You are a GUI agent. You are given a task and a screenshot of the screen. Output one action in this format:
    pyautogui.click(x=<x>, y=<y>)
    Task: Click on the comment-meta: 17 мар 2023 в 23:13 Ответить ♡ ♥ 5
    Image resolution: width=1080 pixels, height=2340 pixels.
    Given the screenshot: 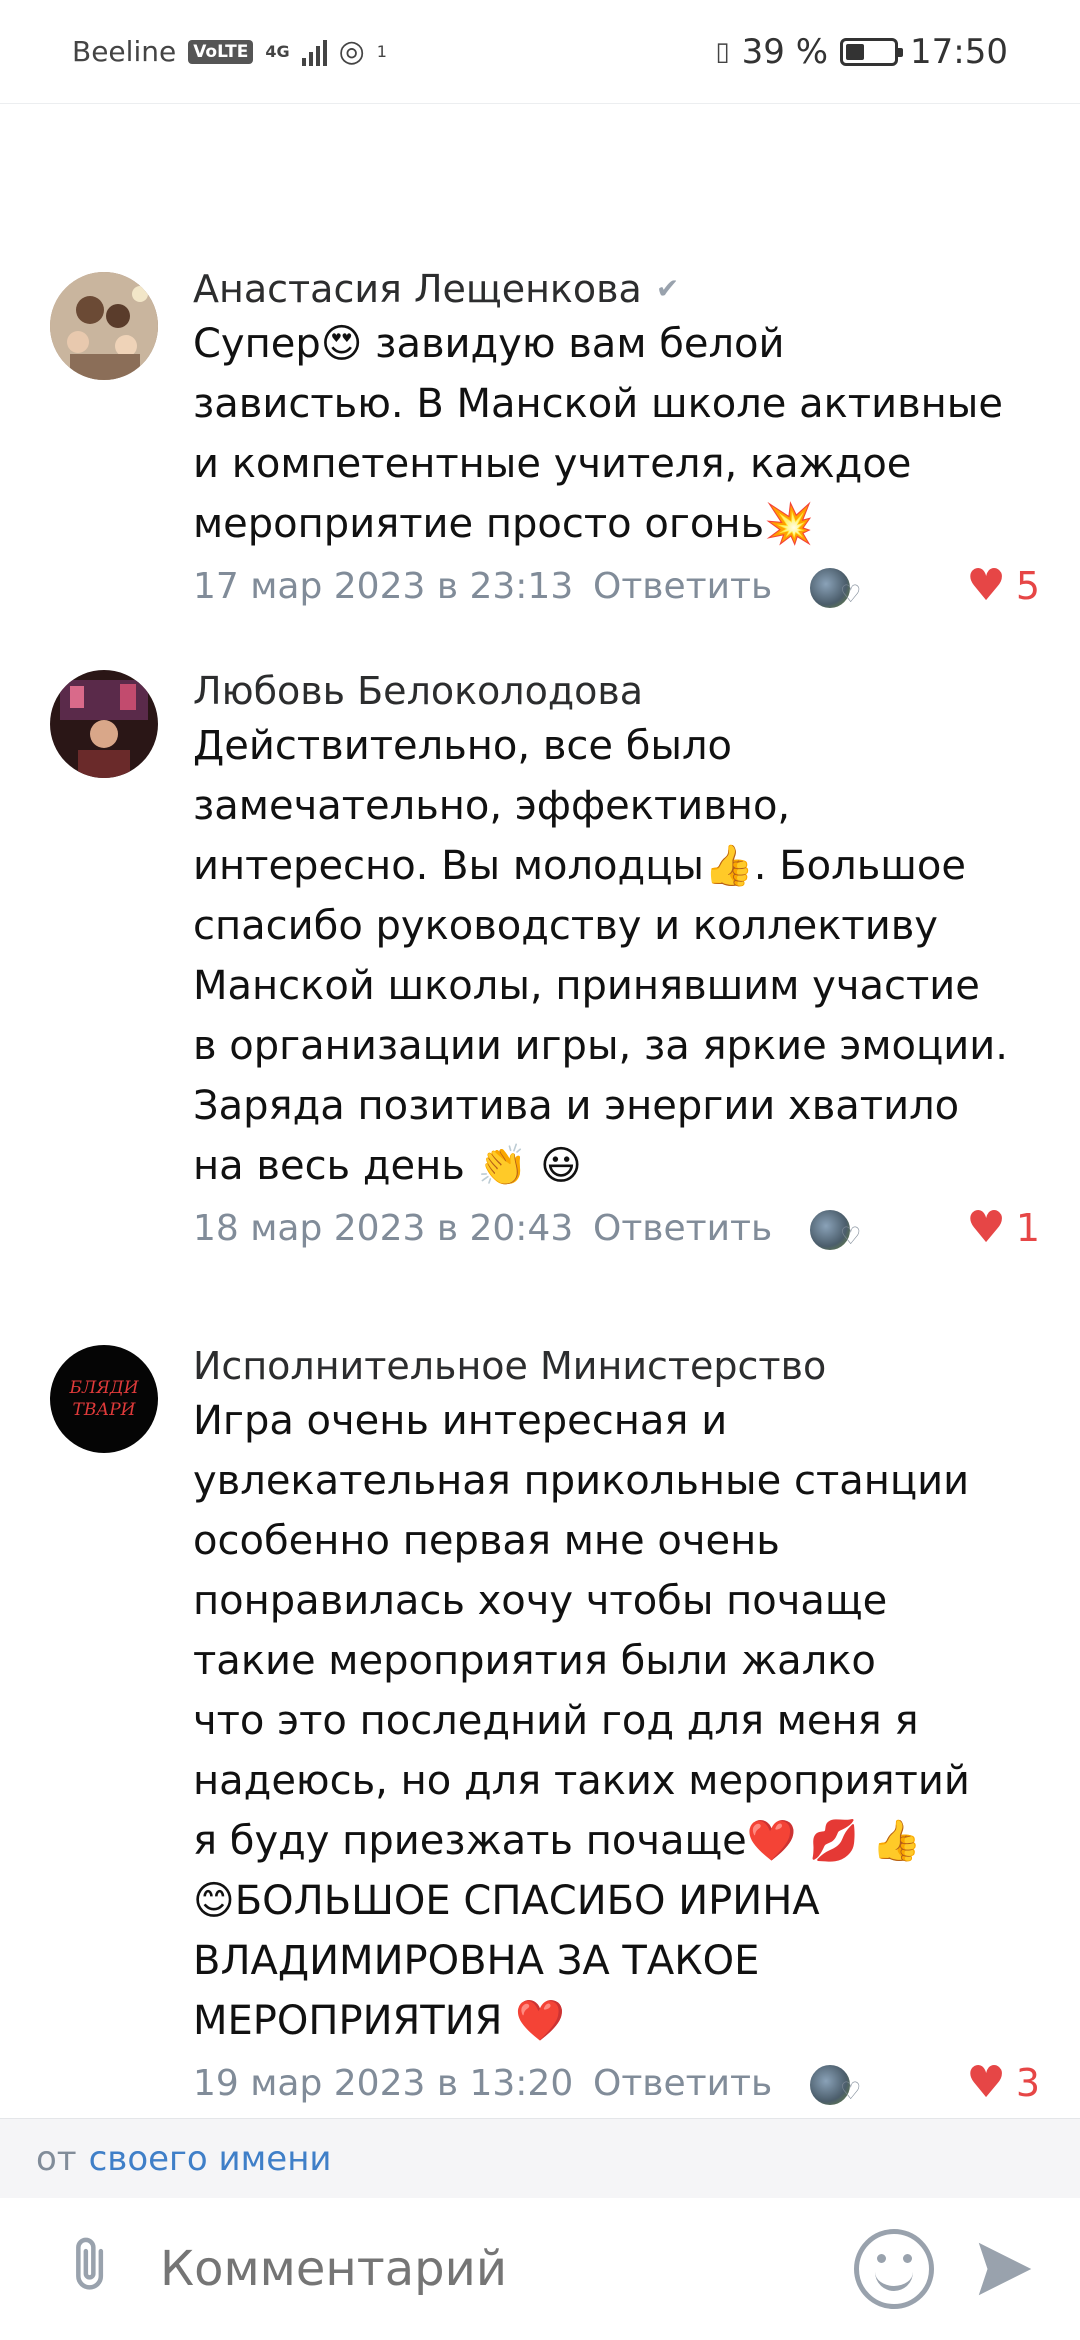 What is the action you would take?
    pyautogui.click(x=616, y=586)
    